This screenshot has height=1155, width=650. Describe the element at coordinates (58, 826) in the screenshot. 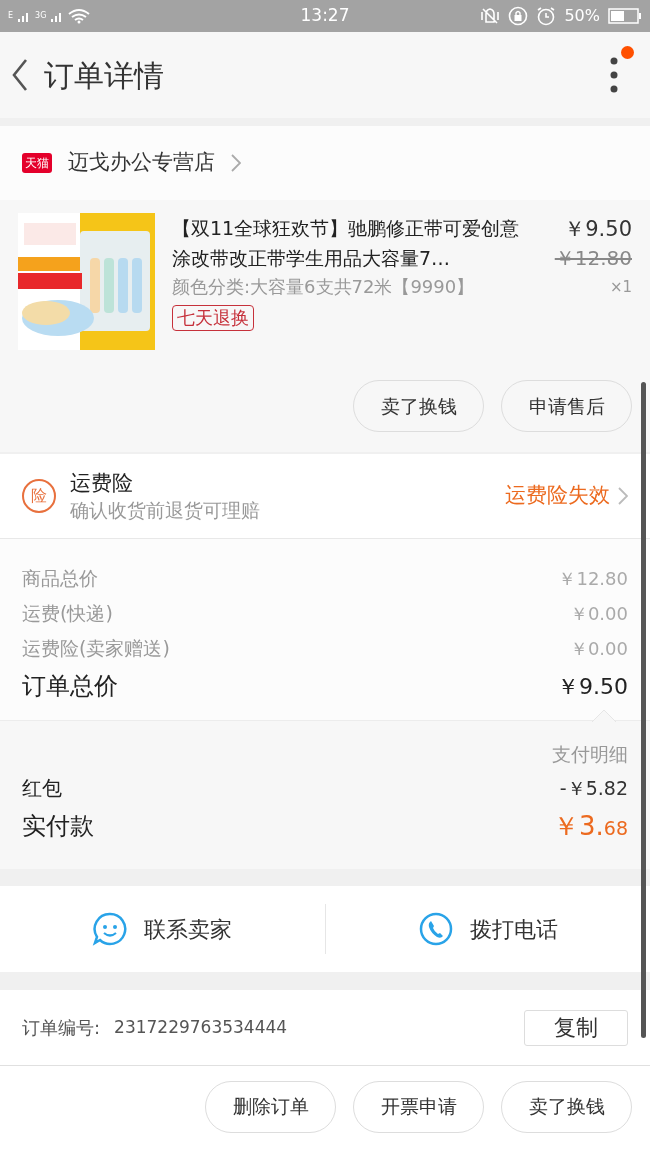

I see `payment-label: 实付款` at that location.